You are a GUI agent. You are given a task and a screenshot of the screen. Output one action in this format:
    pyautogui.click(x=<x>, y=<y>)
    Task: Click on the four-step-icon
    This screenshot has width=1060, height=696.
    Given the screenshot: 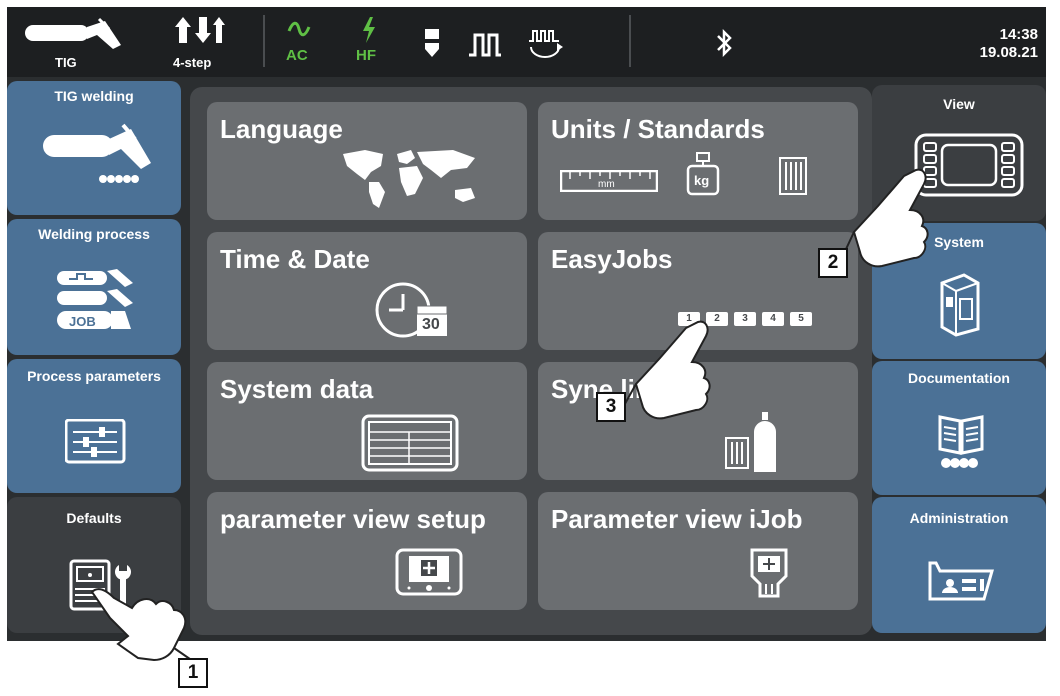 What is the action you would take?
    pyautogui.click(x=200, y=32)
    